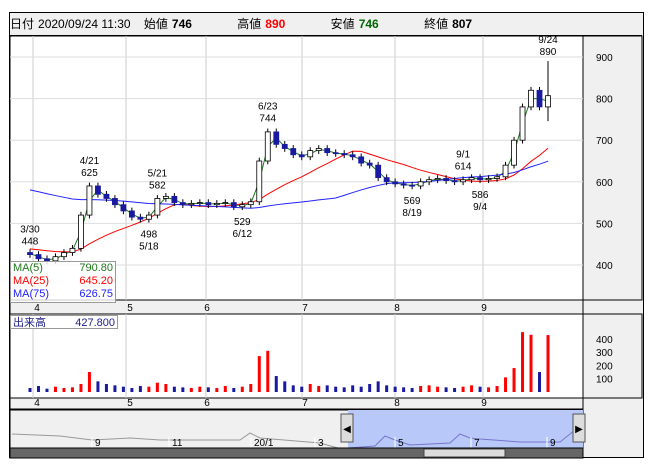 This screenshot has height=469, width=652. Describe the element at coordinates (305, 308) in the screenshot. I see `month-label: 7` at that location.